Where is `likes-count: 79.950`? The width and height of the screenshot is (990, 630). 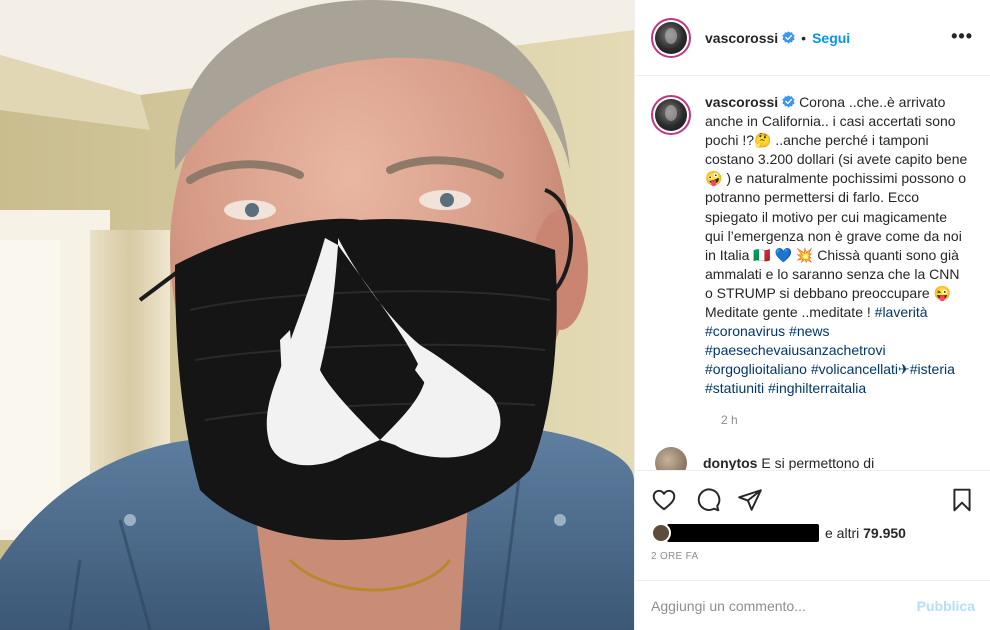 likes-count: 79.950 is located at coordinates (884, 533).